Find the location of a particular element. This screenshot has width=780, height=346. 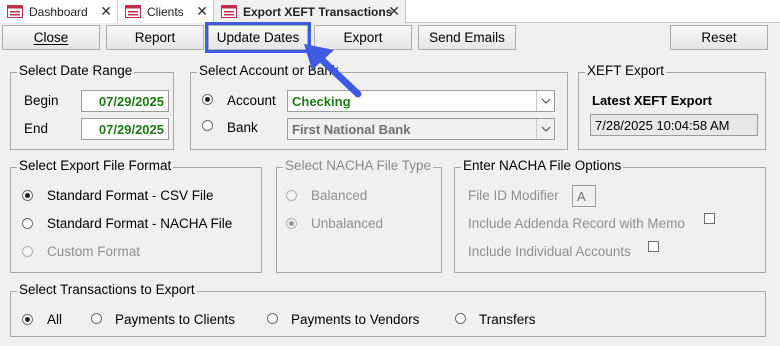

date-range-title: Select Date Range is located at coordinates (76, 70).